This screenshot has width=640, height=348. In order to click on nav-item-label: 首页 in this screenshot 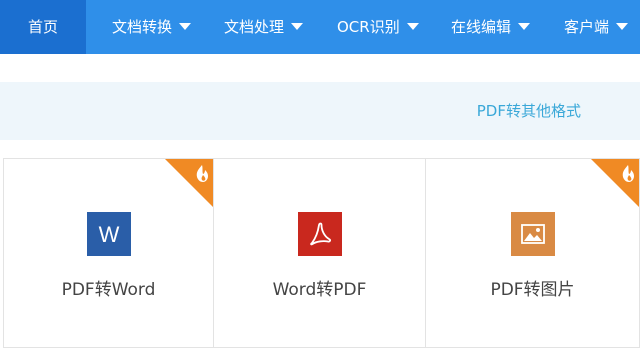, I will do `click(42, 27)`.